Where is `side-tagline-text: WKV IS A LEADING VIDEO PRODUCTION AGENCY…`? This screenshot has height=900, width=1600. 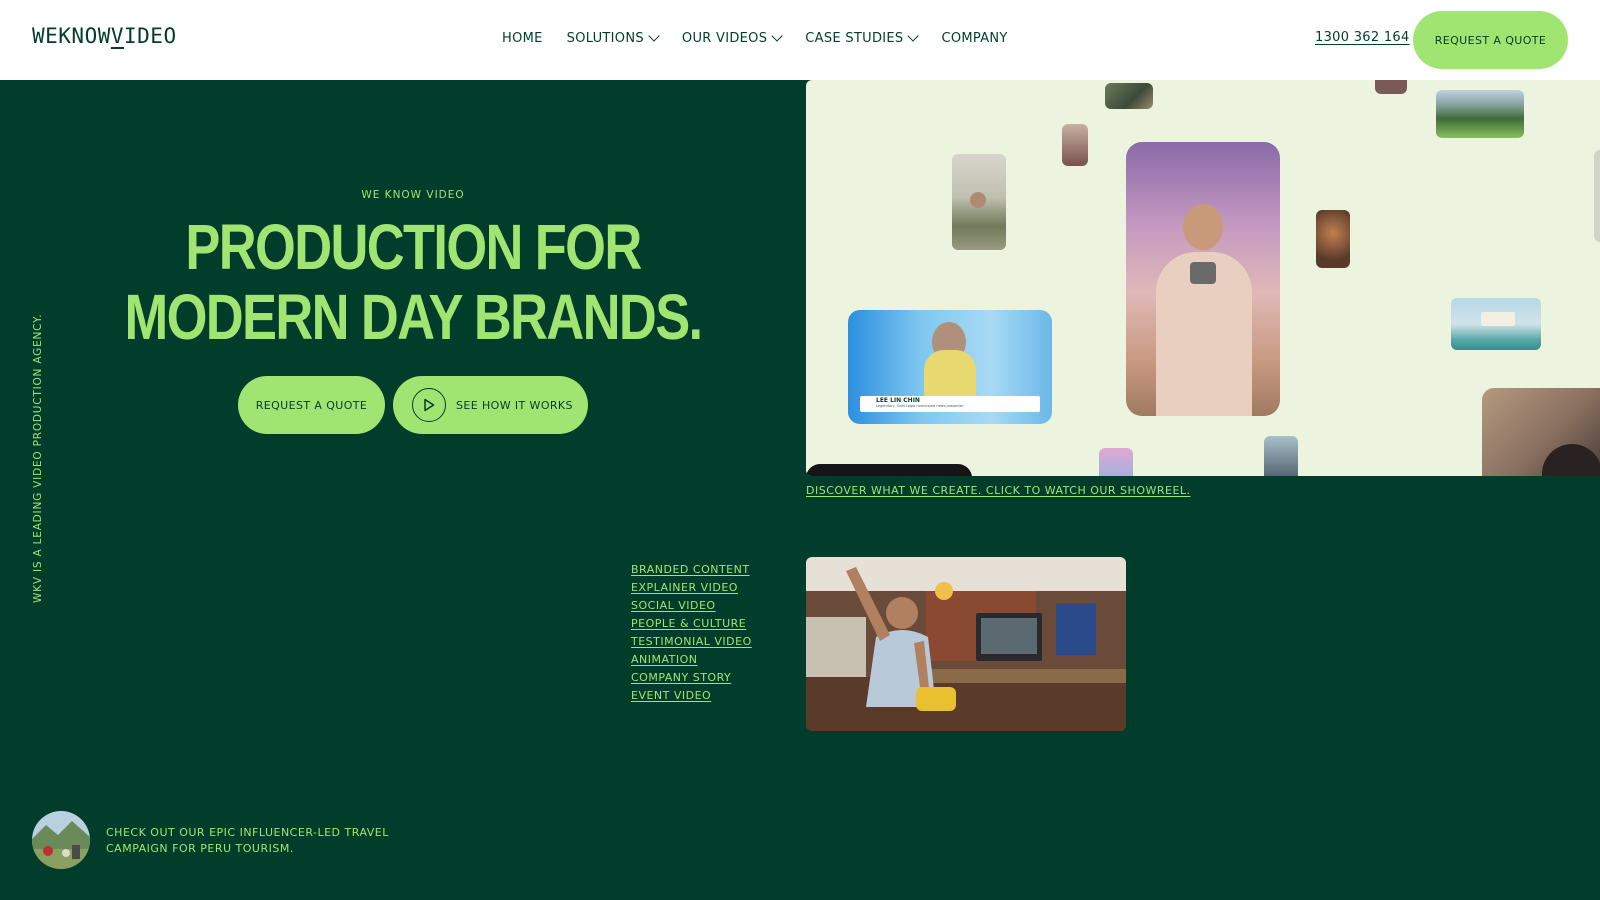
side-tagline-text: WKV IS A LEADING VIDEO PRODUCTION AGENCY… is located at coordinates (38, 458).